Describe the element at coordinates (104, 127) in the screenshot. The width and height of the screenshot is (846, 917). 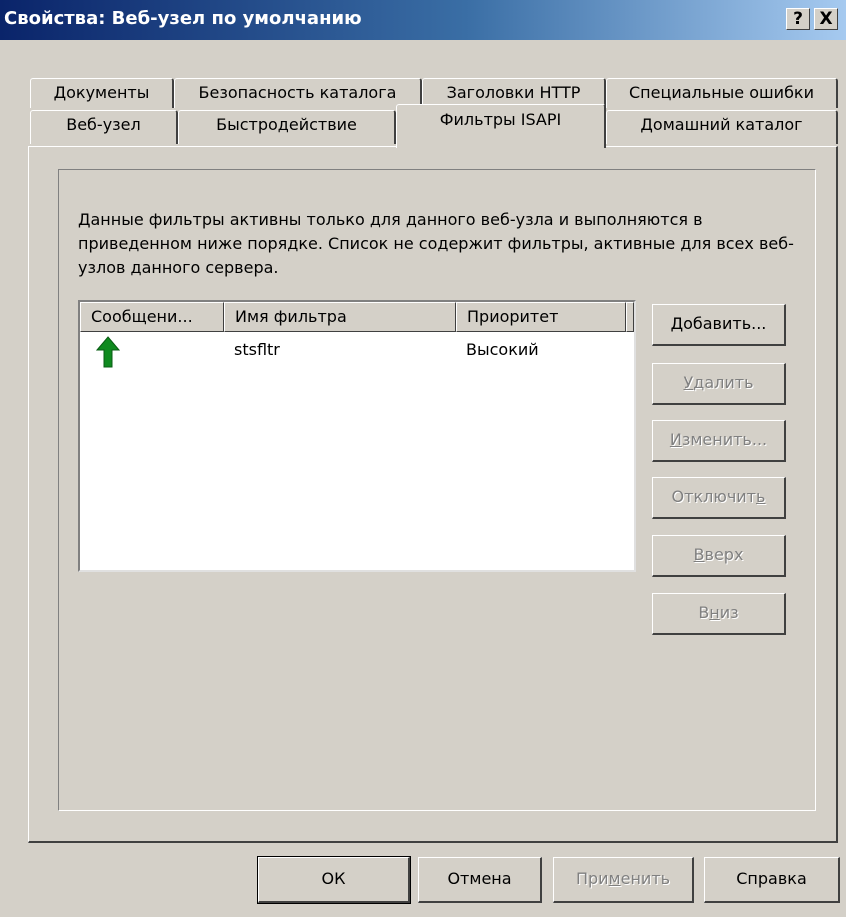
I see `tab-website: Веб-узел` at that location.